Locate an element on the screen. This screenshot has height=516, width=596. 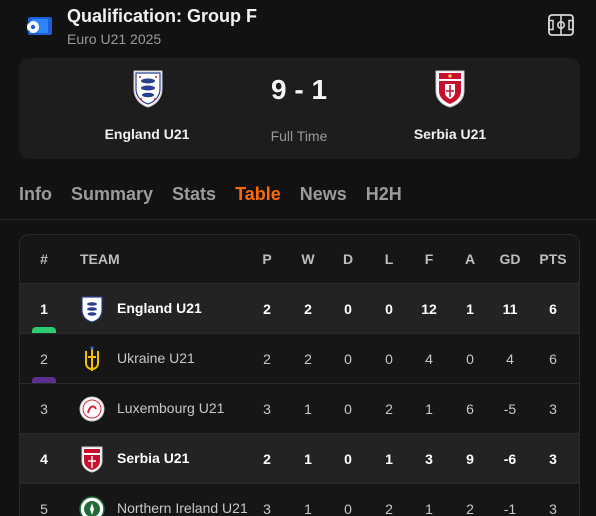
row-goal-difference: 11 is located at coordinates (510, 308).